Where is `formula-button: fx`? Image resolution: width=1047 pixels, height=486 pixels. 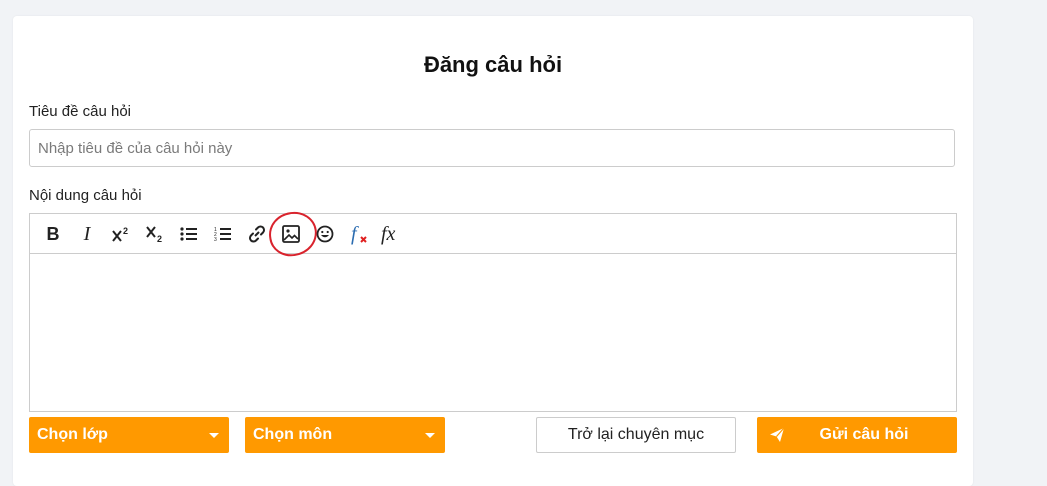 formula-button: fx is located at coordinates (393, 234).